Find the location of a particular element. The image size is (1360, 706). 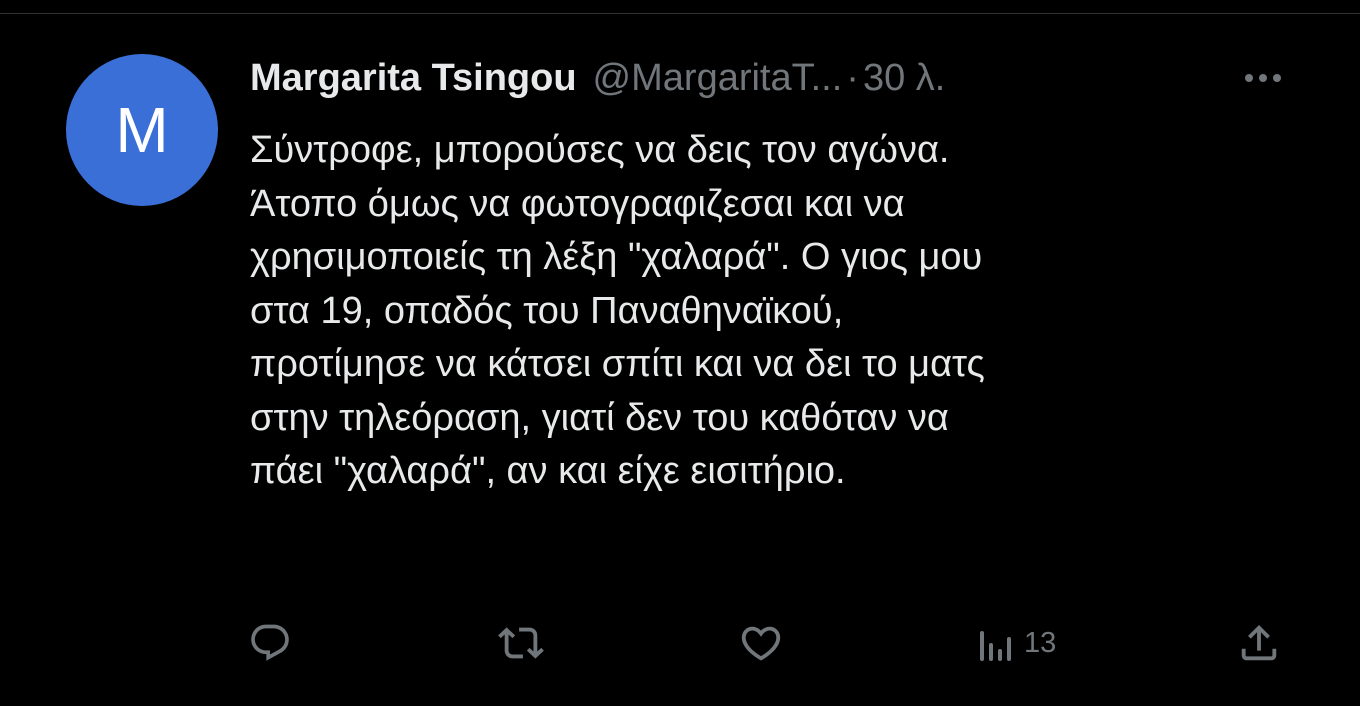

views-button: 13 is located at coordinates (1017, 643).